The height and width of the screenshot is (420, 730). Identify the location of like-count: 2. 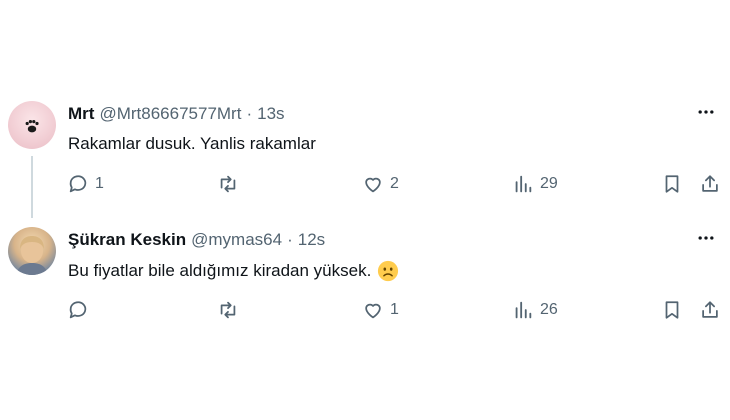
(394, 183).